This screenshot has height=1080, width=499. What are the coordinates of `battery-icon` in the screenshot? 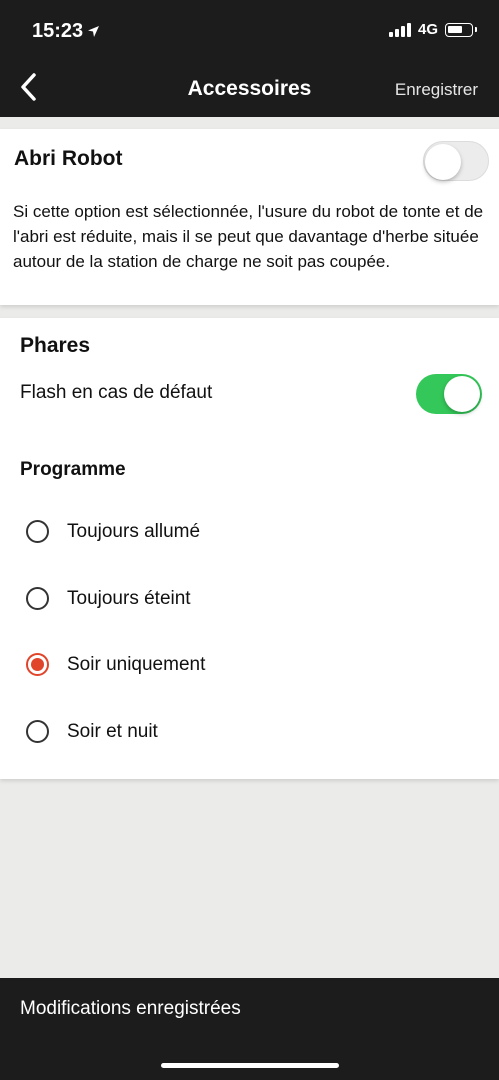 It's located at (461, 29).